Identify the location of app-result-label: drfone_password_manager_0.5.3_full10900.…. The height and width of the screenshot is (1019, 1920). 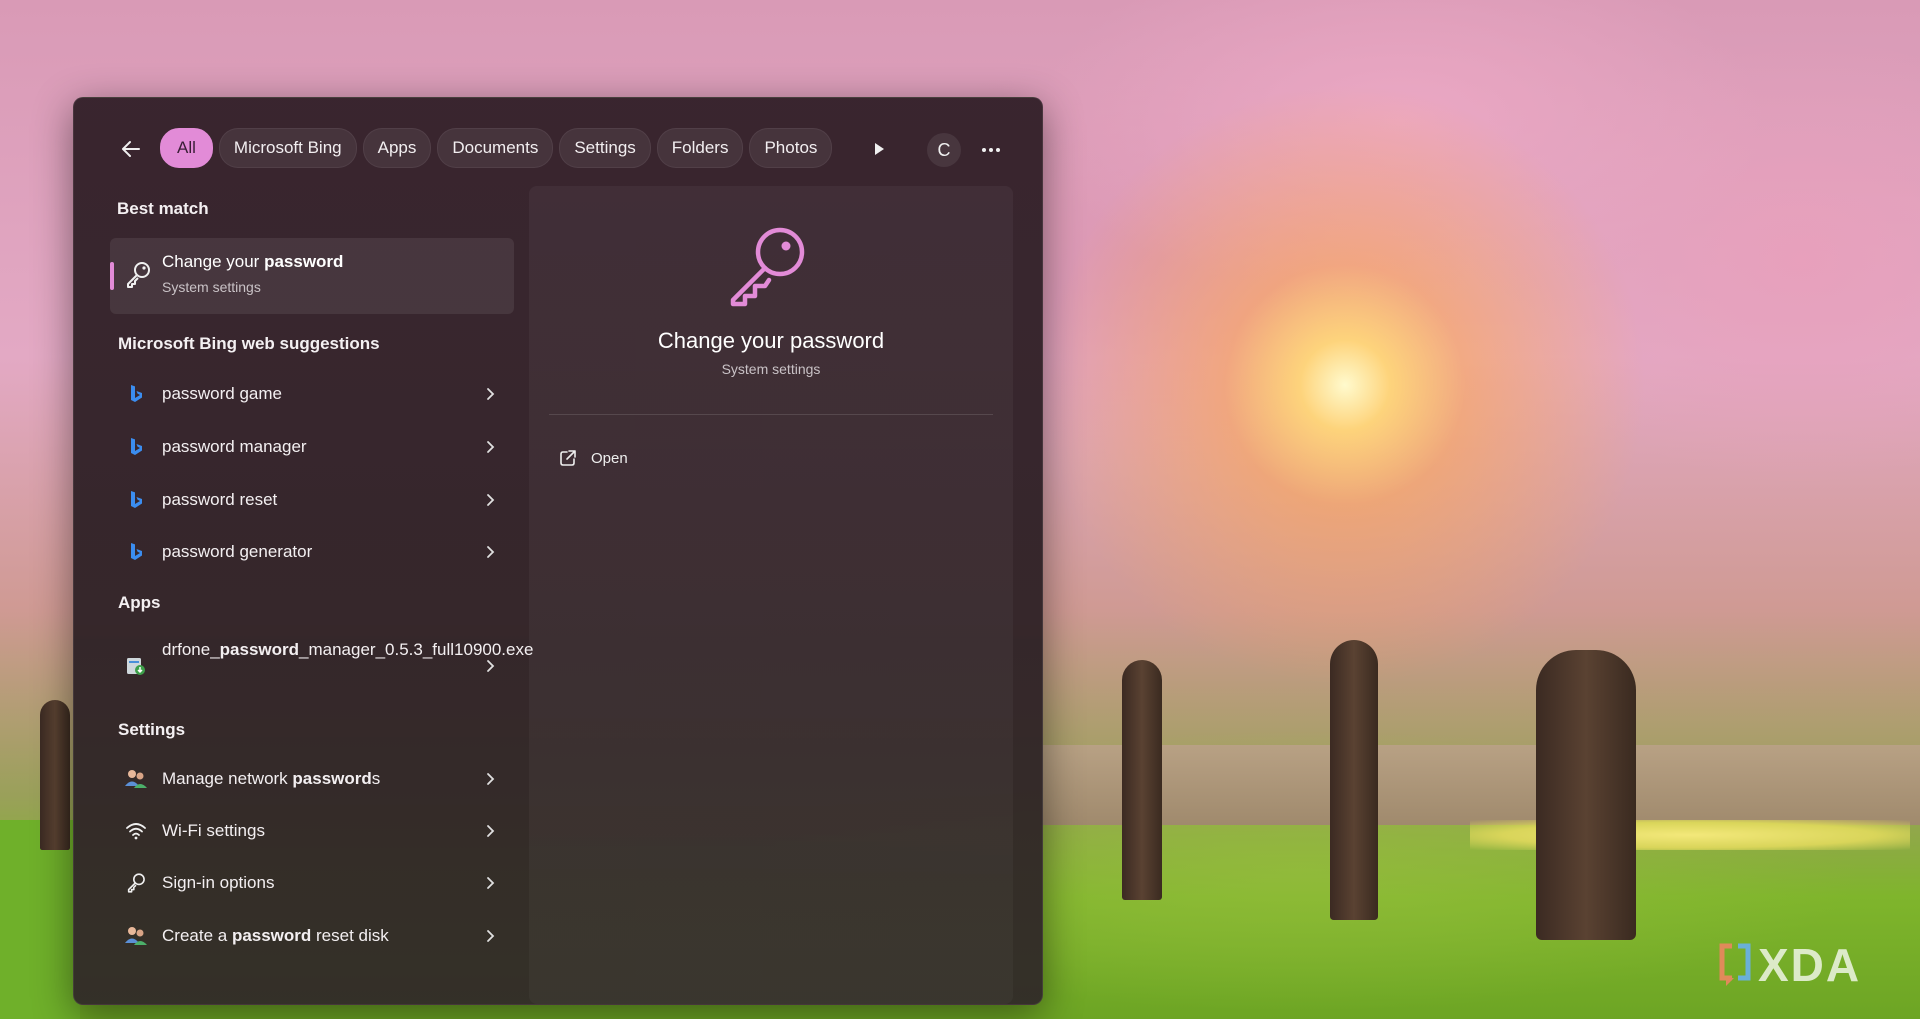
(348, 649).